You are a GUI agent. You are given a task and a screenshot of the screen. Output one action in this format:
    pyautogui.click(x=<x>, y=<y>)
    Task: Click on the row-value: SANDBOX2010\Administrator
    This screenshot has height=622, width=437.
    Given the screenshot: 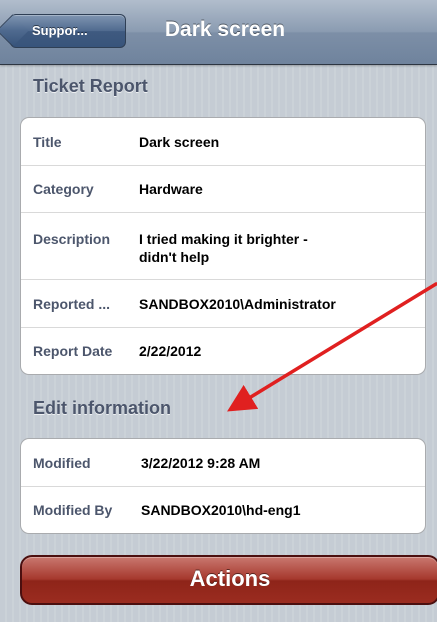 What is the action you would take?
    pyautogui.click(x=237, y=304)
    